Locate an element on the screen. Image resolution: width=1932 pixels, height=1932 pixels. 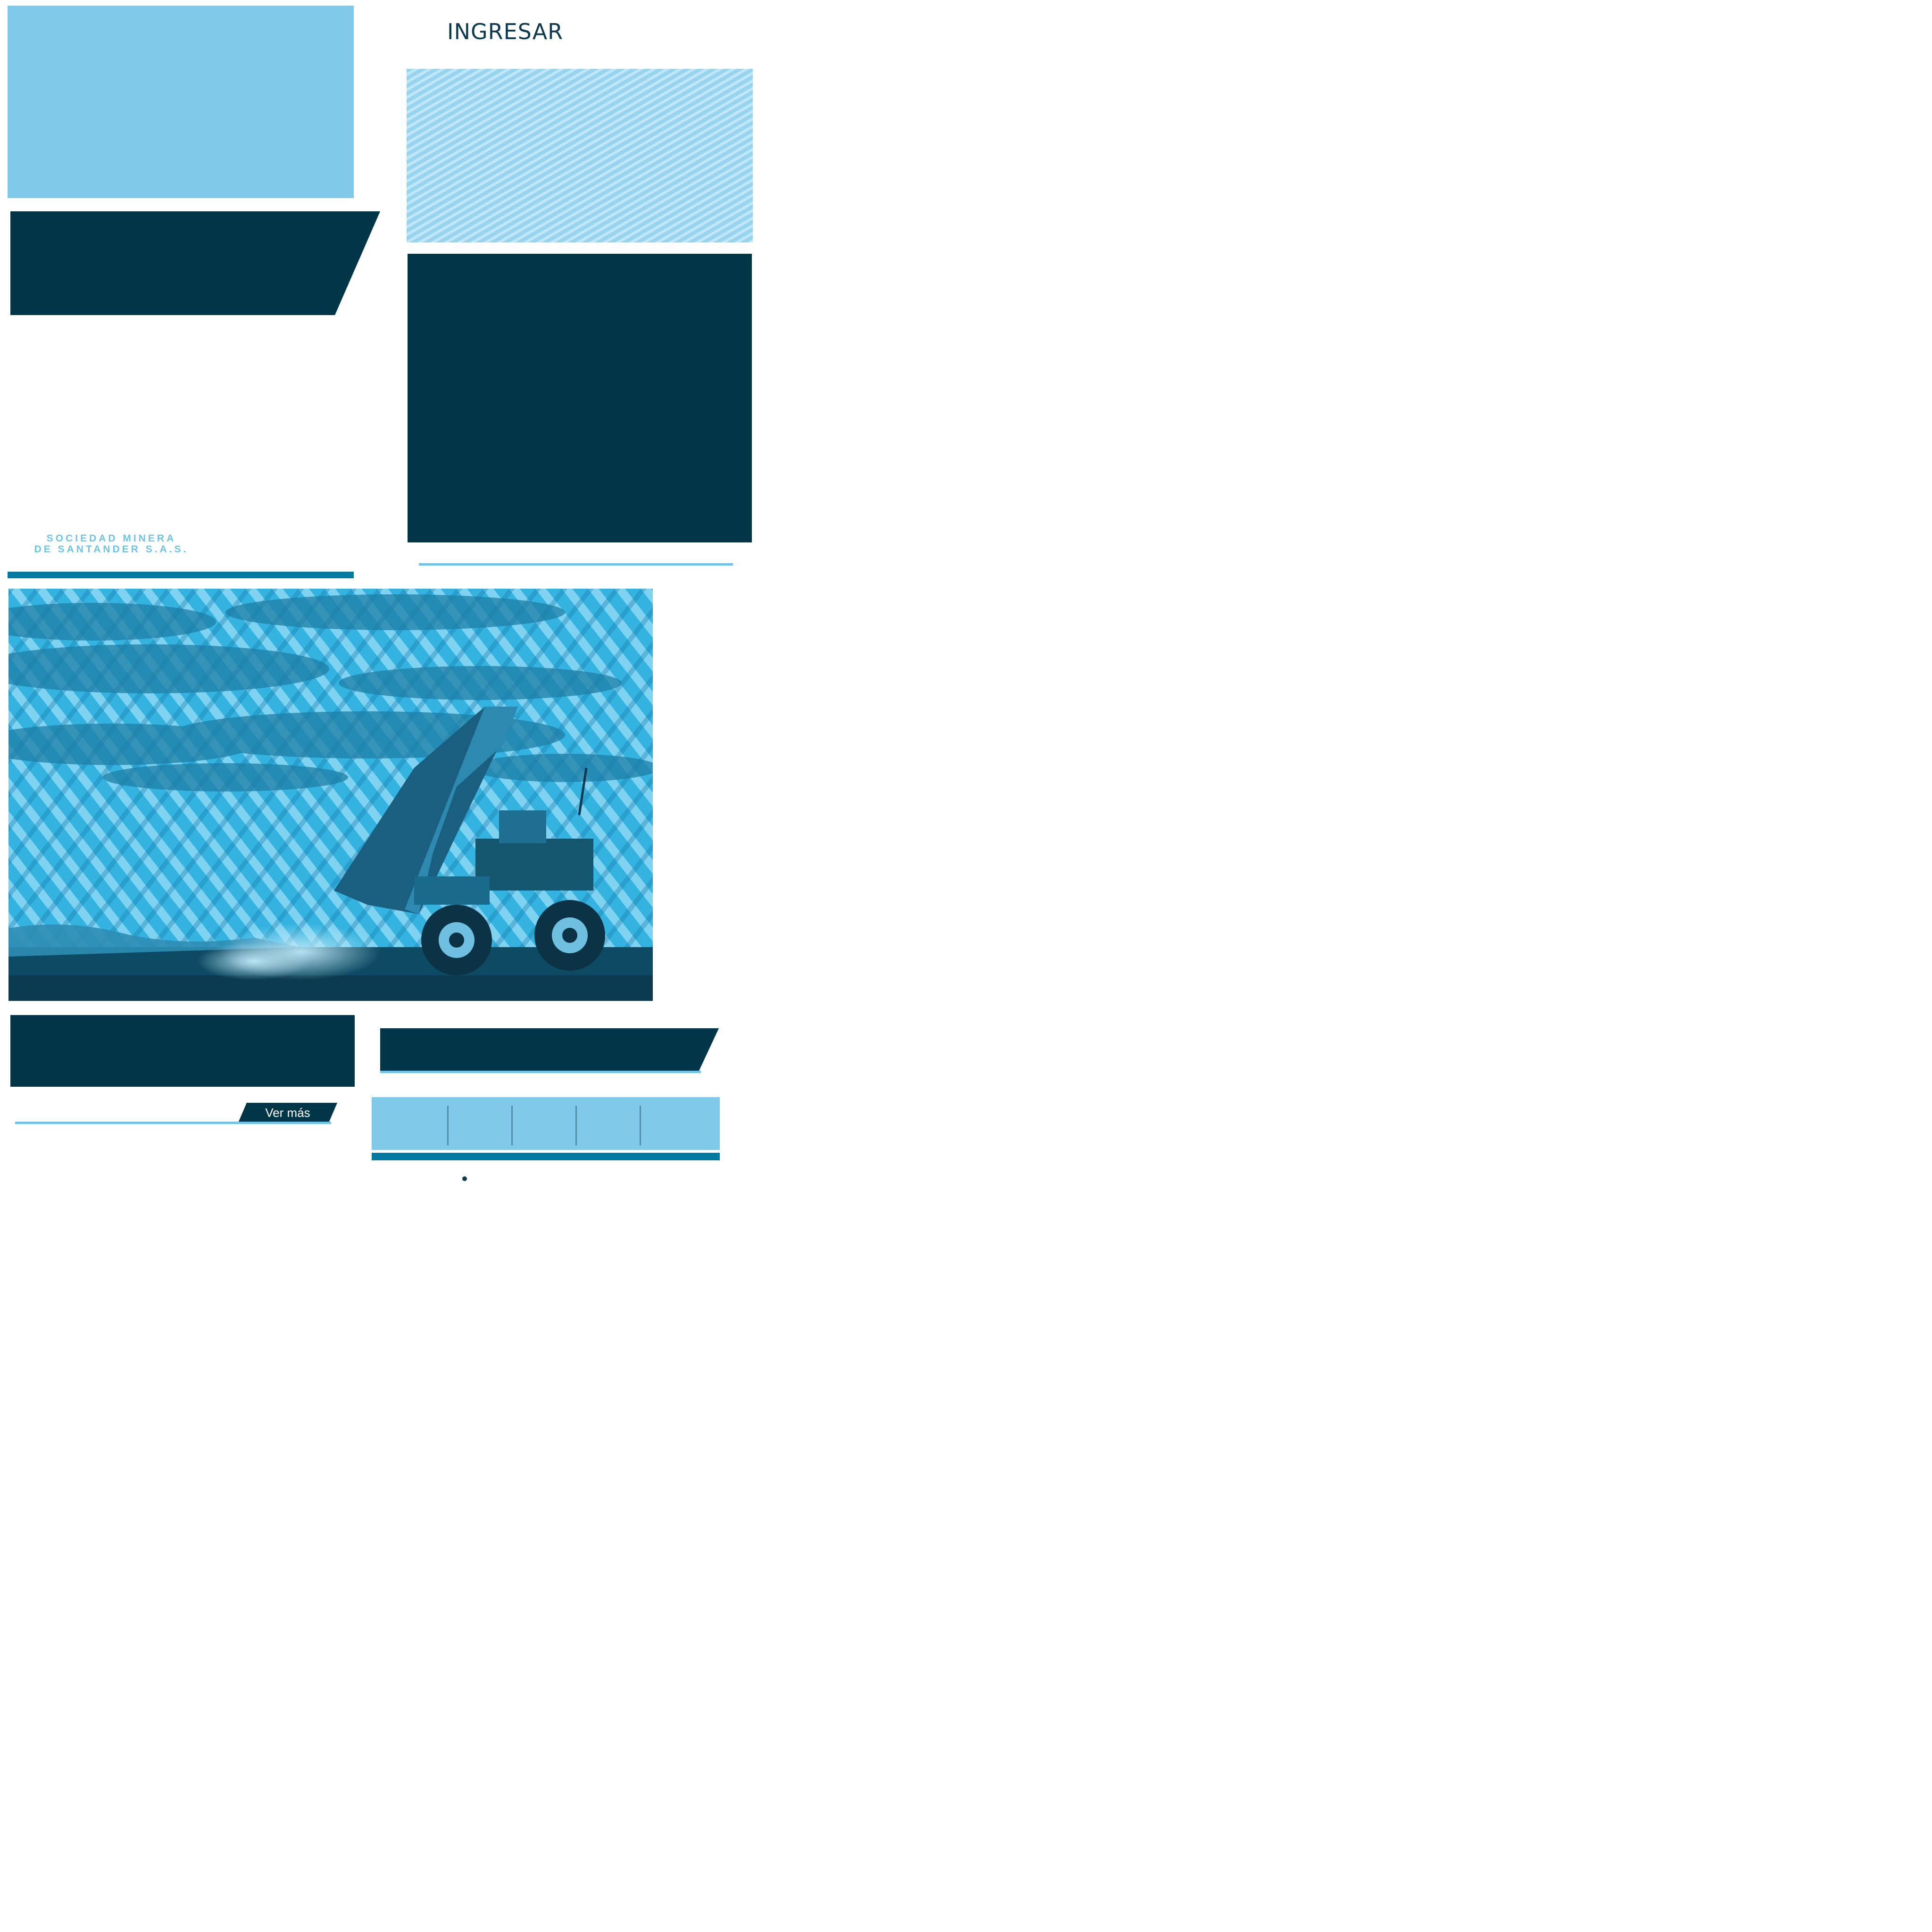
dark-slanted-title-bar is located at coordinates (550, 1049).